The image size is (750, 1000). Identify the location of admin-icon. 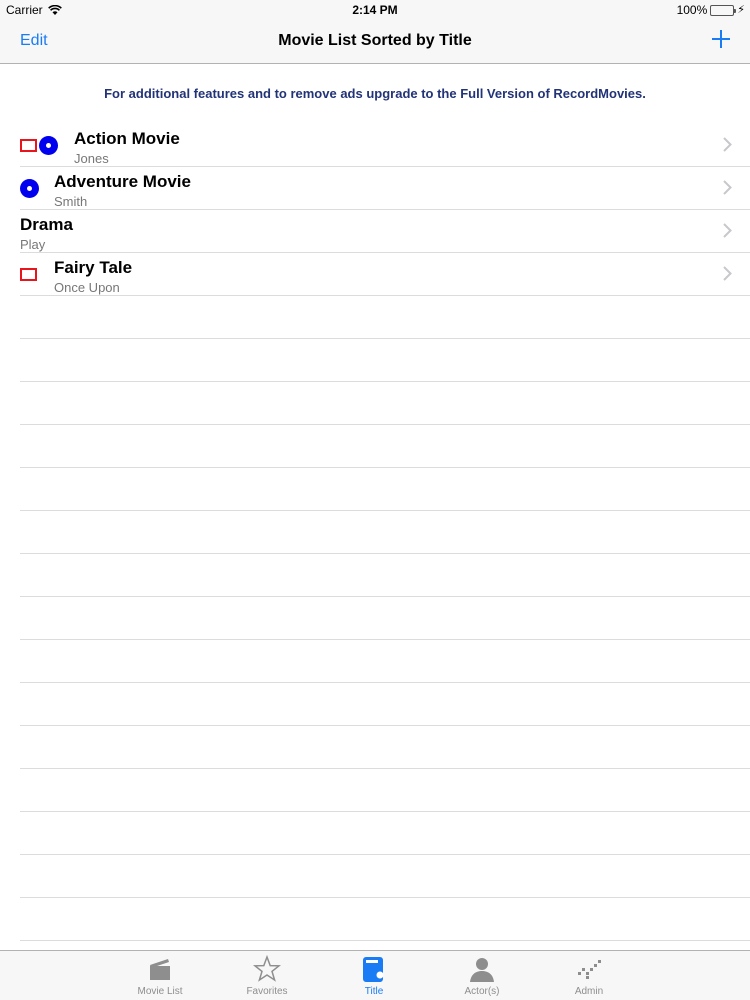
(589, 969).